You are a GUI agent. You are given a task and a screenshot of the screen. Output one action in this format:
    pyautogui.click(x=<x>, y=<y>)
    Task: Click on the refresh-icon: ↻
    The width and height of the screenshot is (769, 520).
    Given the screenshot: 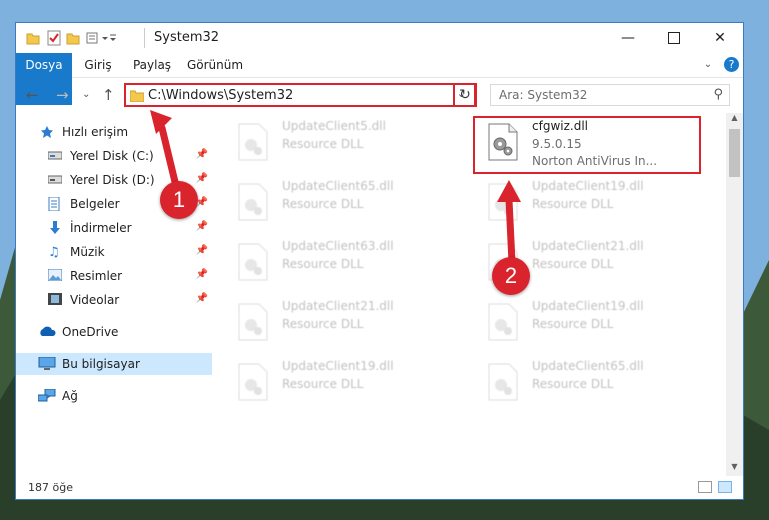 What is the action you would take?
    pyautogui.click(x=465, y=95)
    